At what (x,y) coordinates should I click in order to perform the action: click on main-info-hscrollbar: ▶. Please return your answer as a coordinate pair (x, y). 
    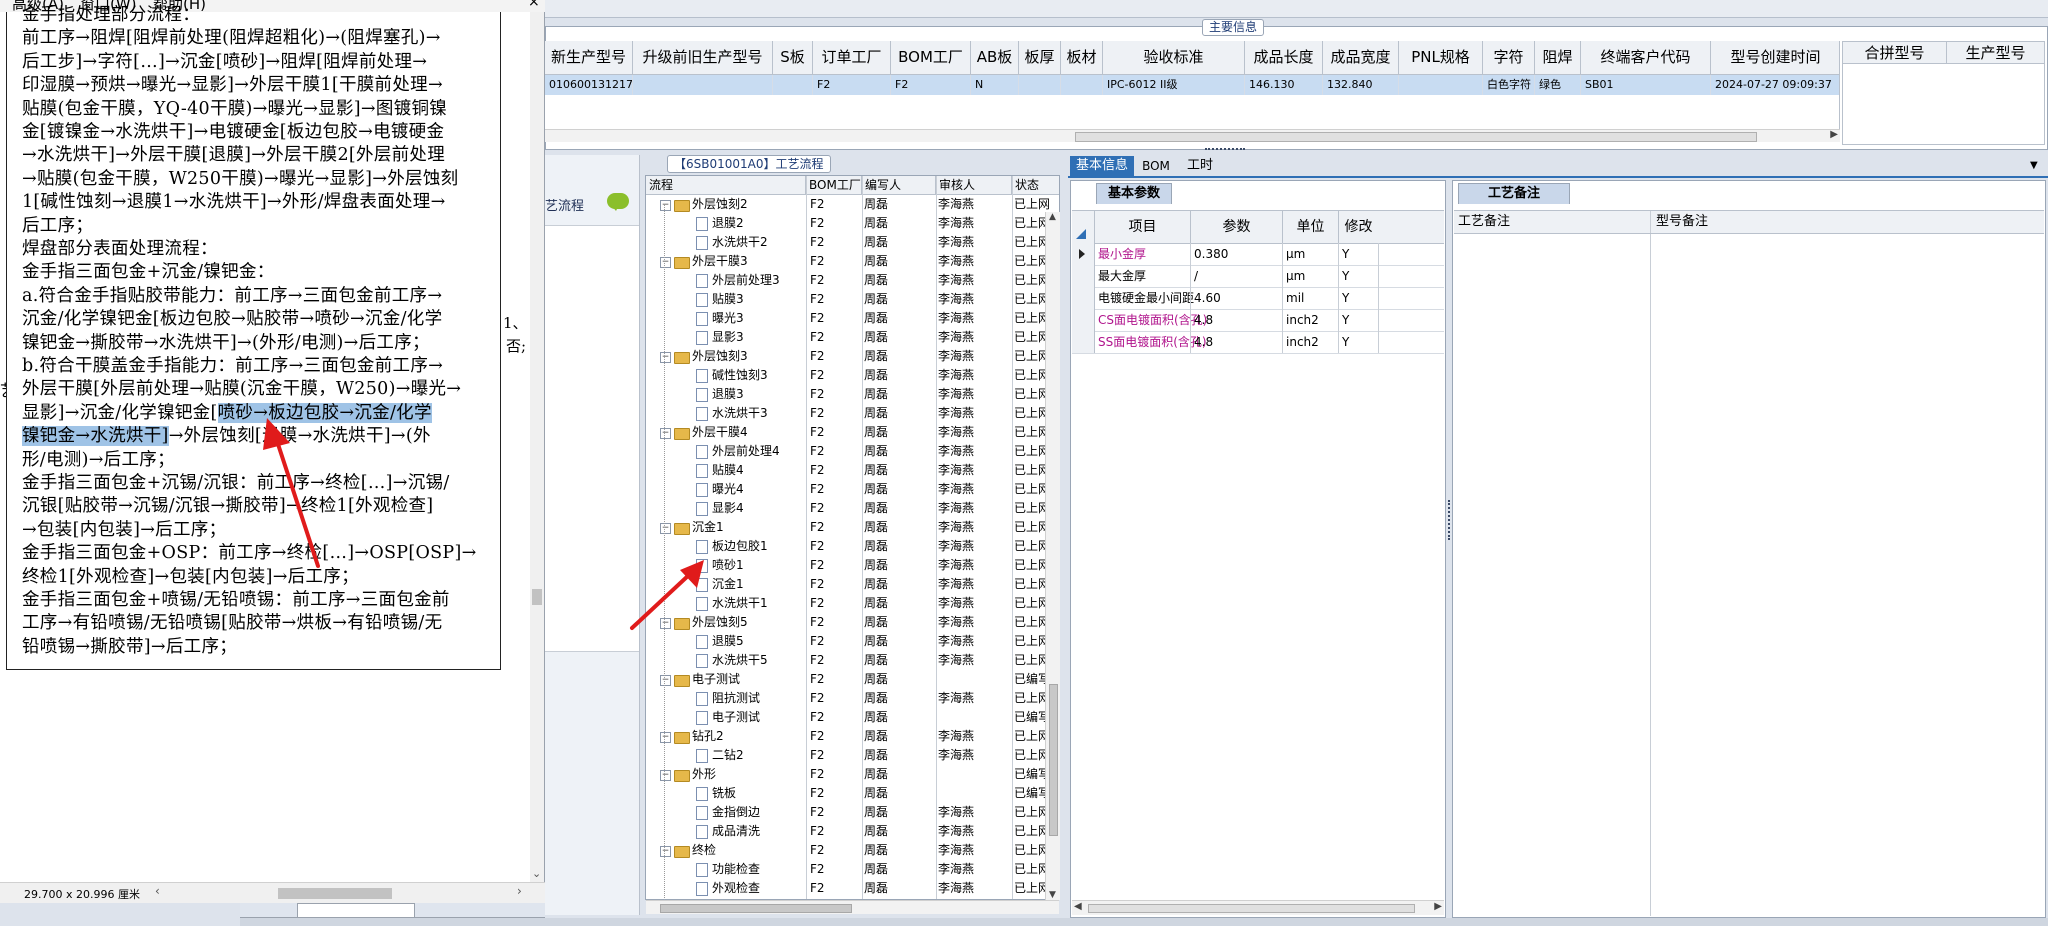
    Looking at the image, I should click on (1192, 135).